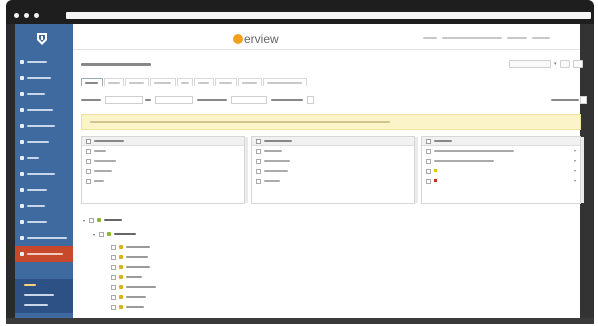 Image resolution: width=598 pixels, height=326 pixels. What do you see at coordinates (555, 64) in the screenshot?
I see `pin-icon: ▾` at bounding box center [555, 64].